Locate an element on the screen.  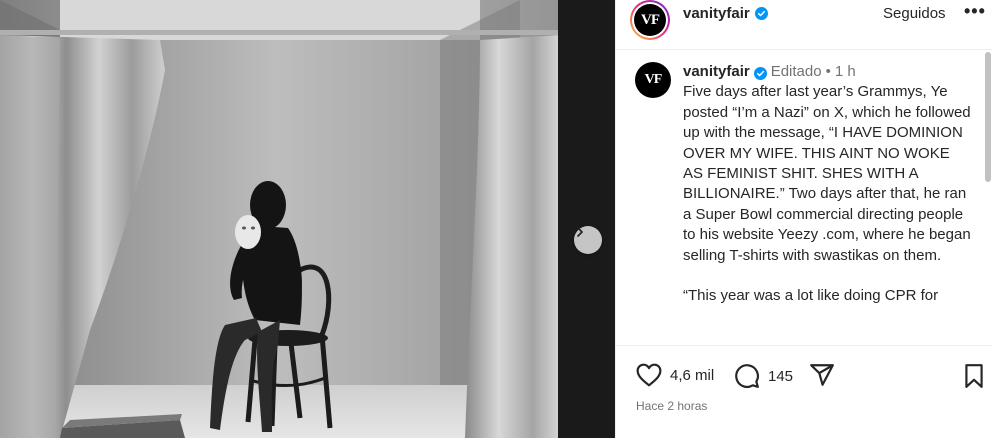
post-header: VF vanityfair Seguidos ••• is located at coordinates (804, 25).